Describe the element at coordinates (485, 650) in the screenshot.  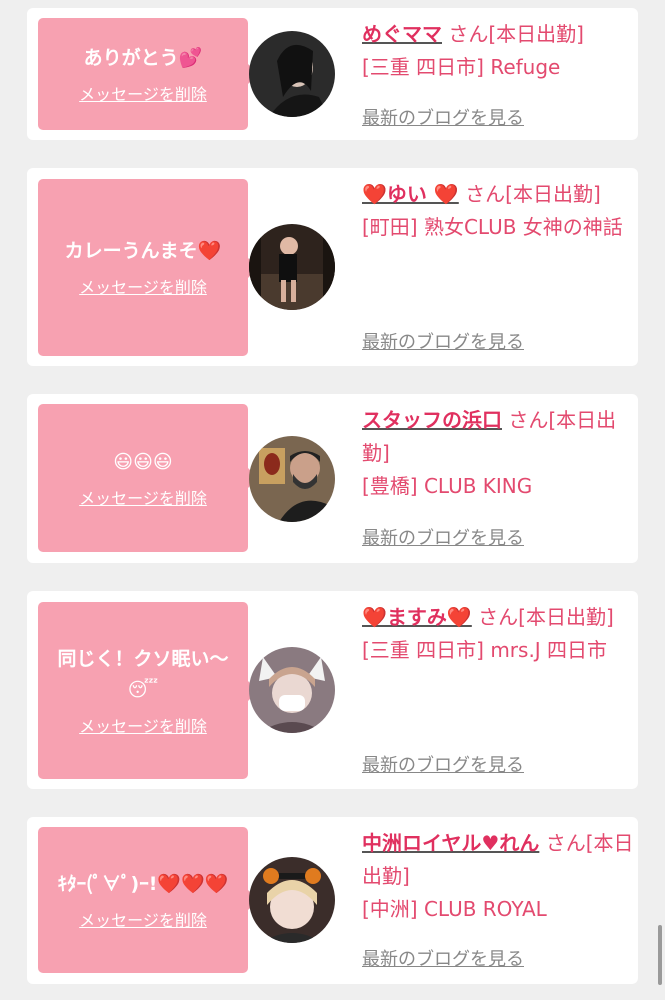
I see `cast-location: [三重 四日市] mrs.J 四日市` at that location.